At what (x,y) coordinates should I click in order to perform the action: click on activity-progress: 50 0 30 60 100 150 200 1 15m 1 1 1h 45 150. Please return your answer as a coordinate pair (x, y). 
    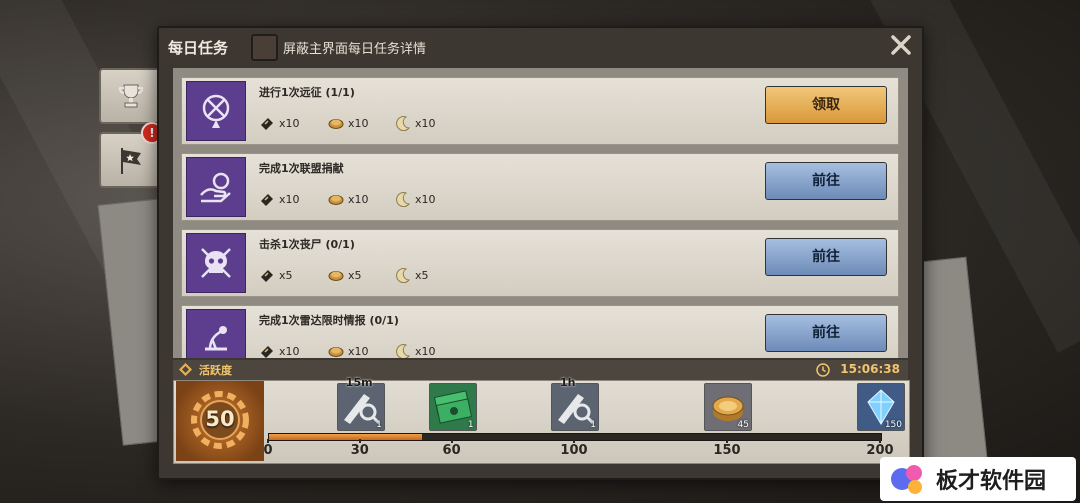
    Looking at the image, I should click on (541, 420).